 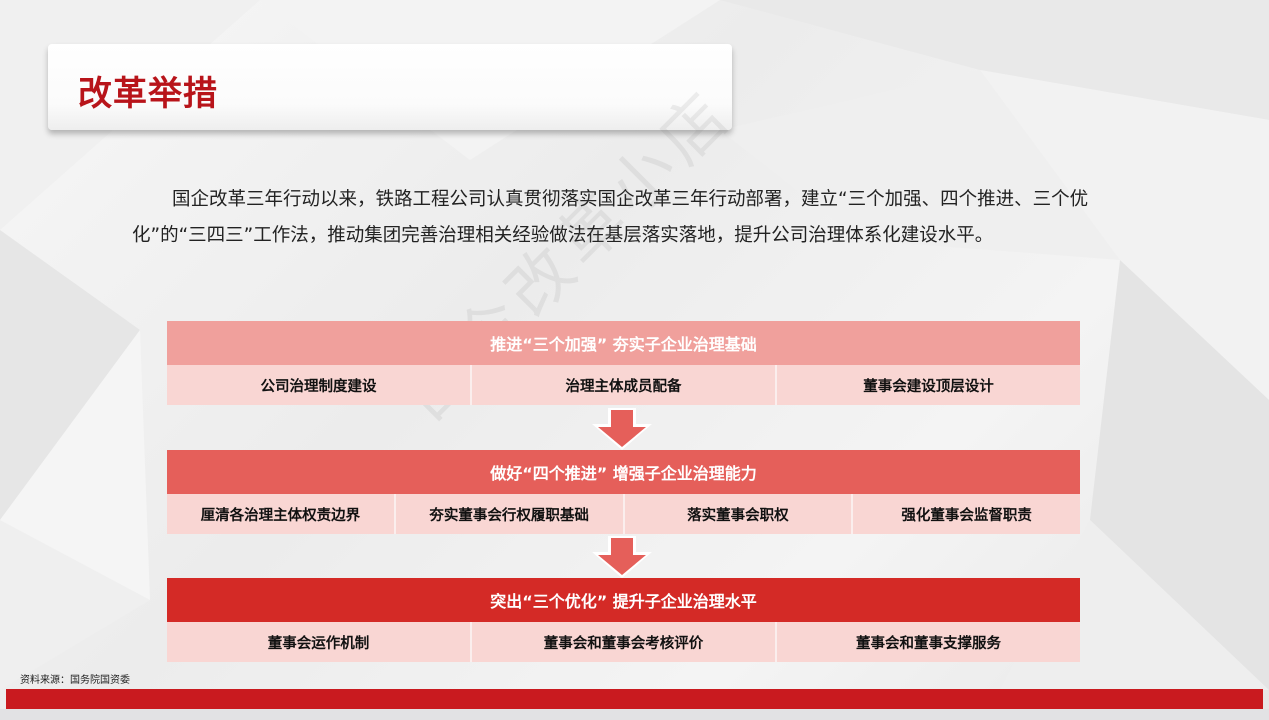 What do you see at coordinates (928, 643) in the screenshot?
I see `section-item: 董事会和董事支撑服务` at bounding box center [928, 643].